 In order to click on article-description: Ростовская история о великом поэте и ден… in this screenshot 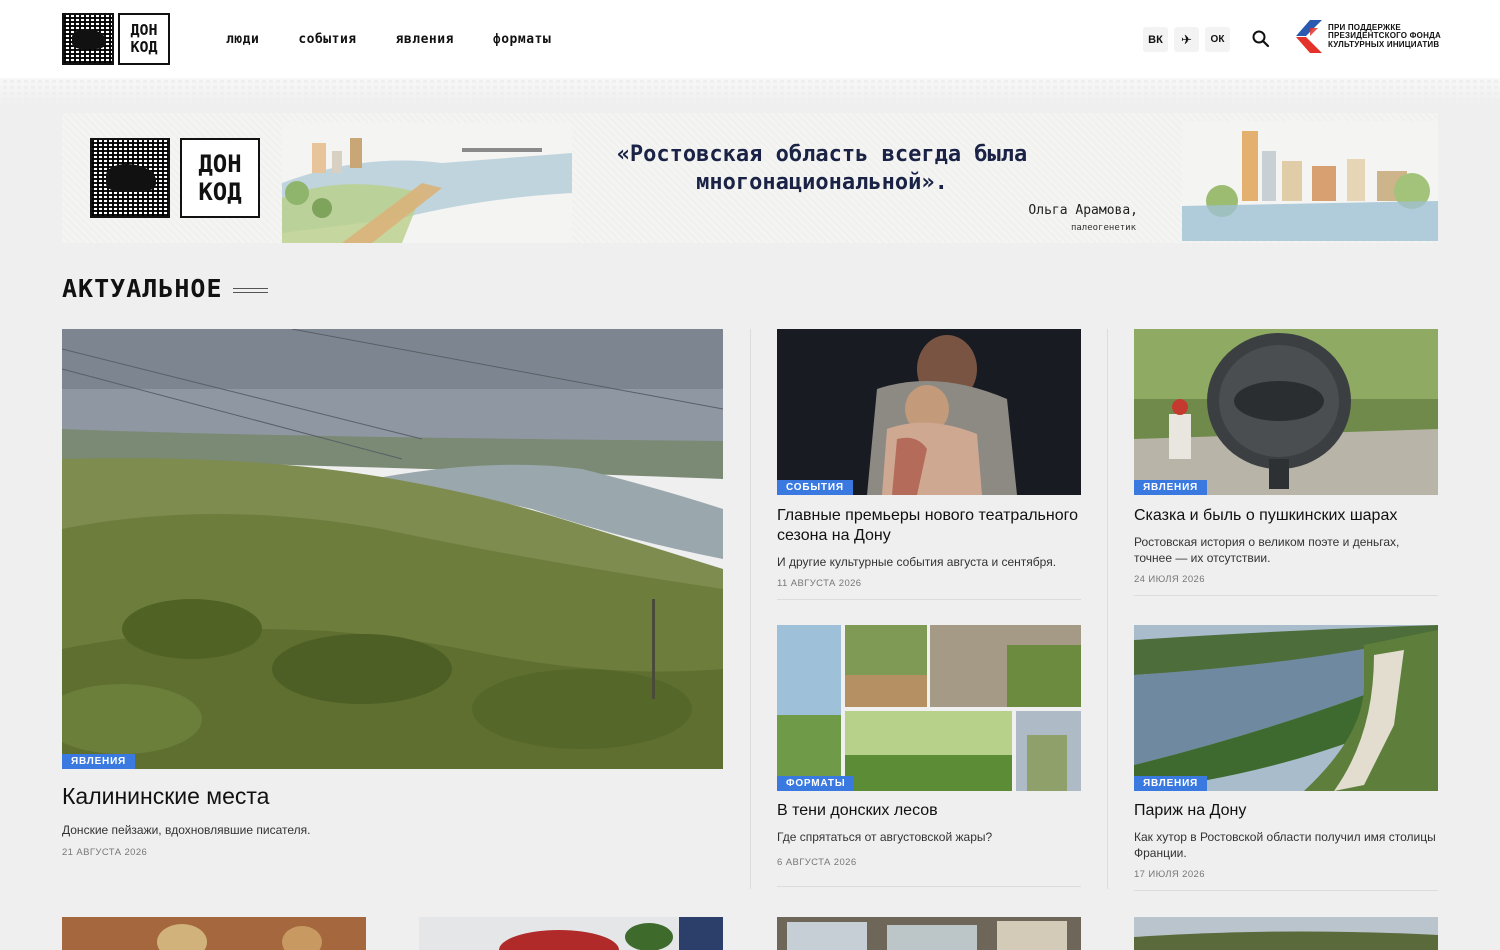, I will do `click(1267, 550)`.